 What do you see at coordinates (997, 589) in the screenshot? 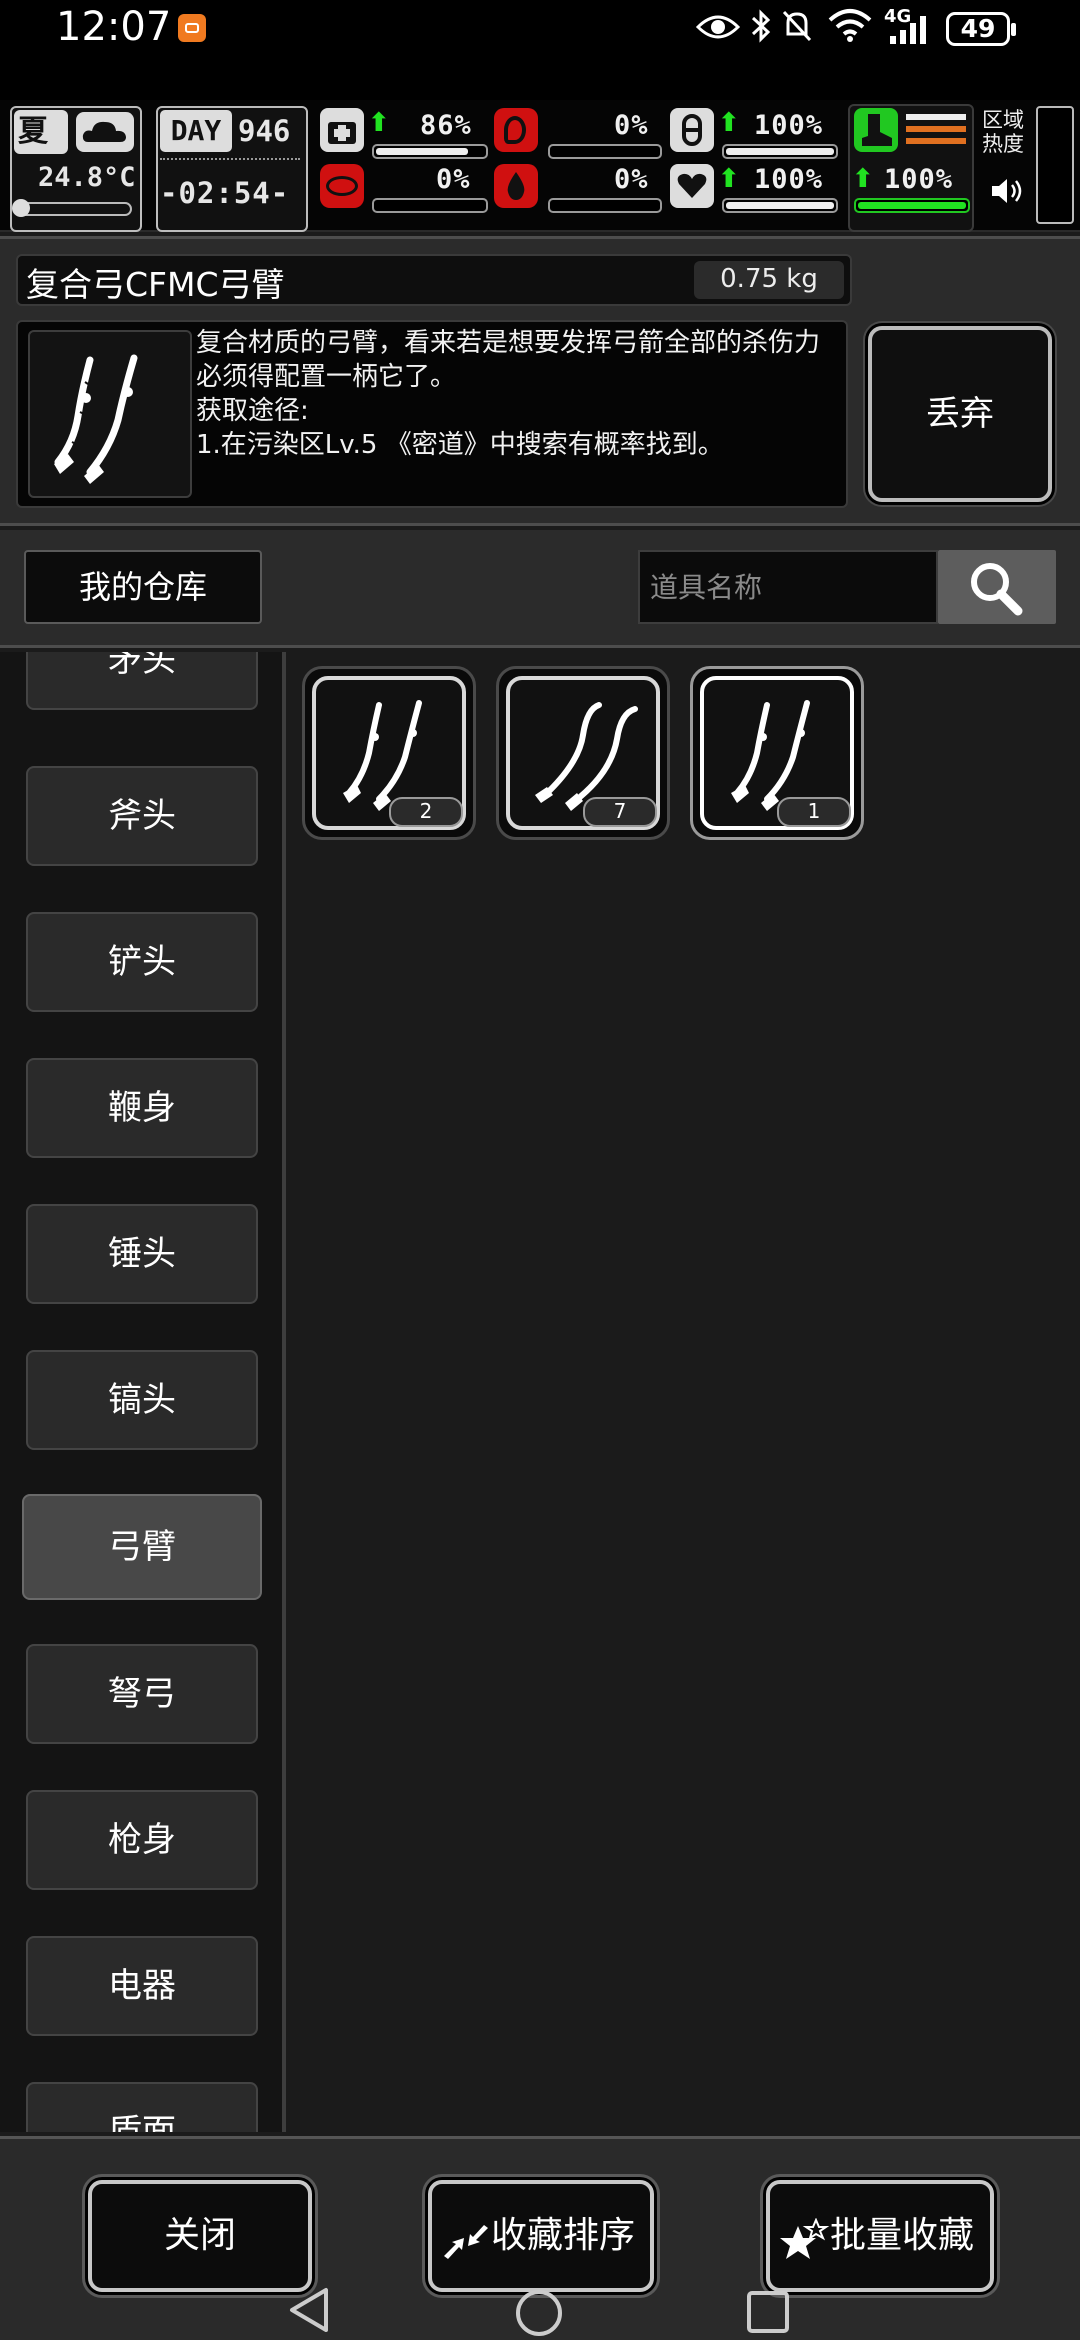
I see `search-icon` at bounding box center [997, 589].